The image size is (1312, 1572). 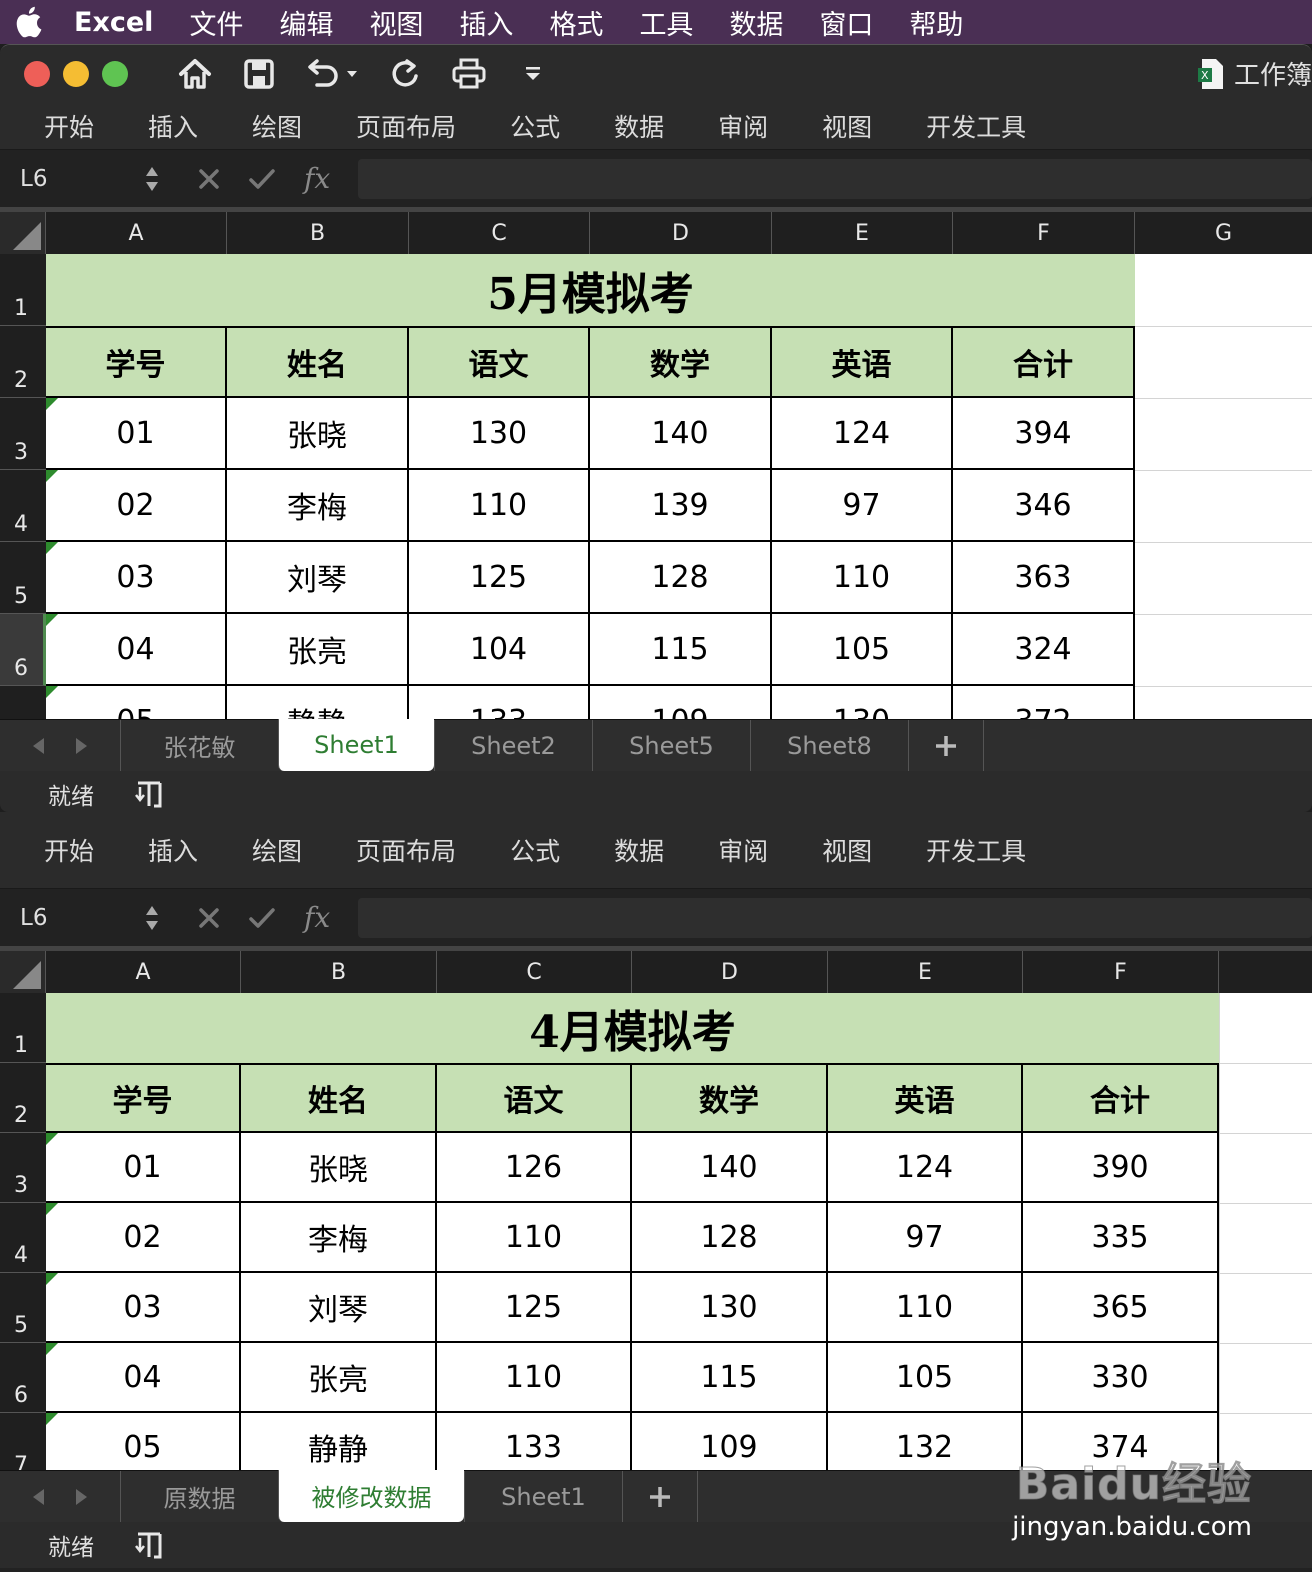 What do you see at coordinates (209, 179) in the screenshot?
I see `cancel-icon` at bounding box center [209, 179].